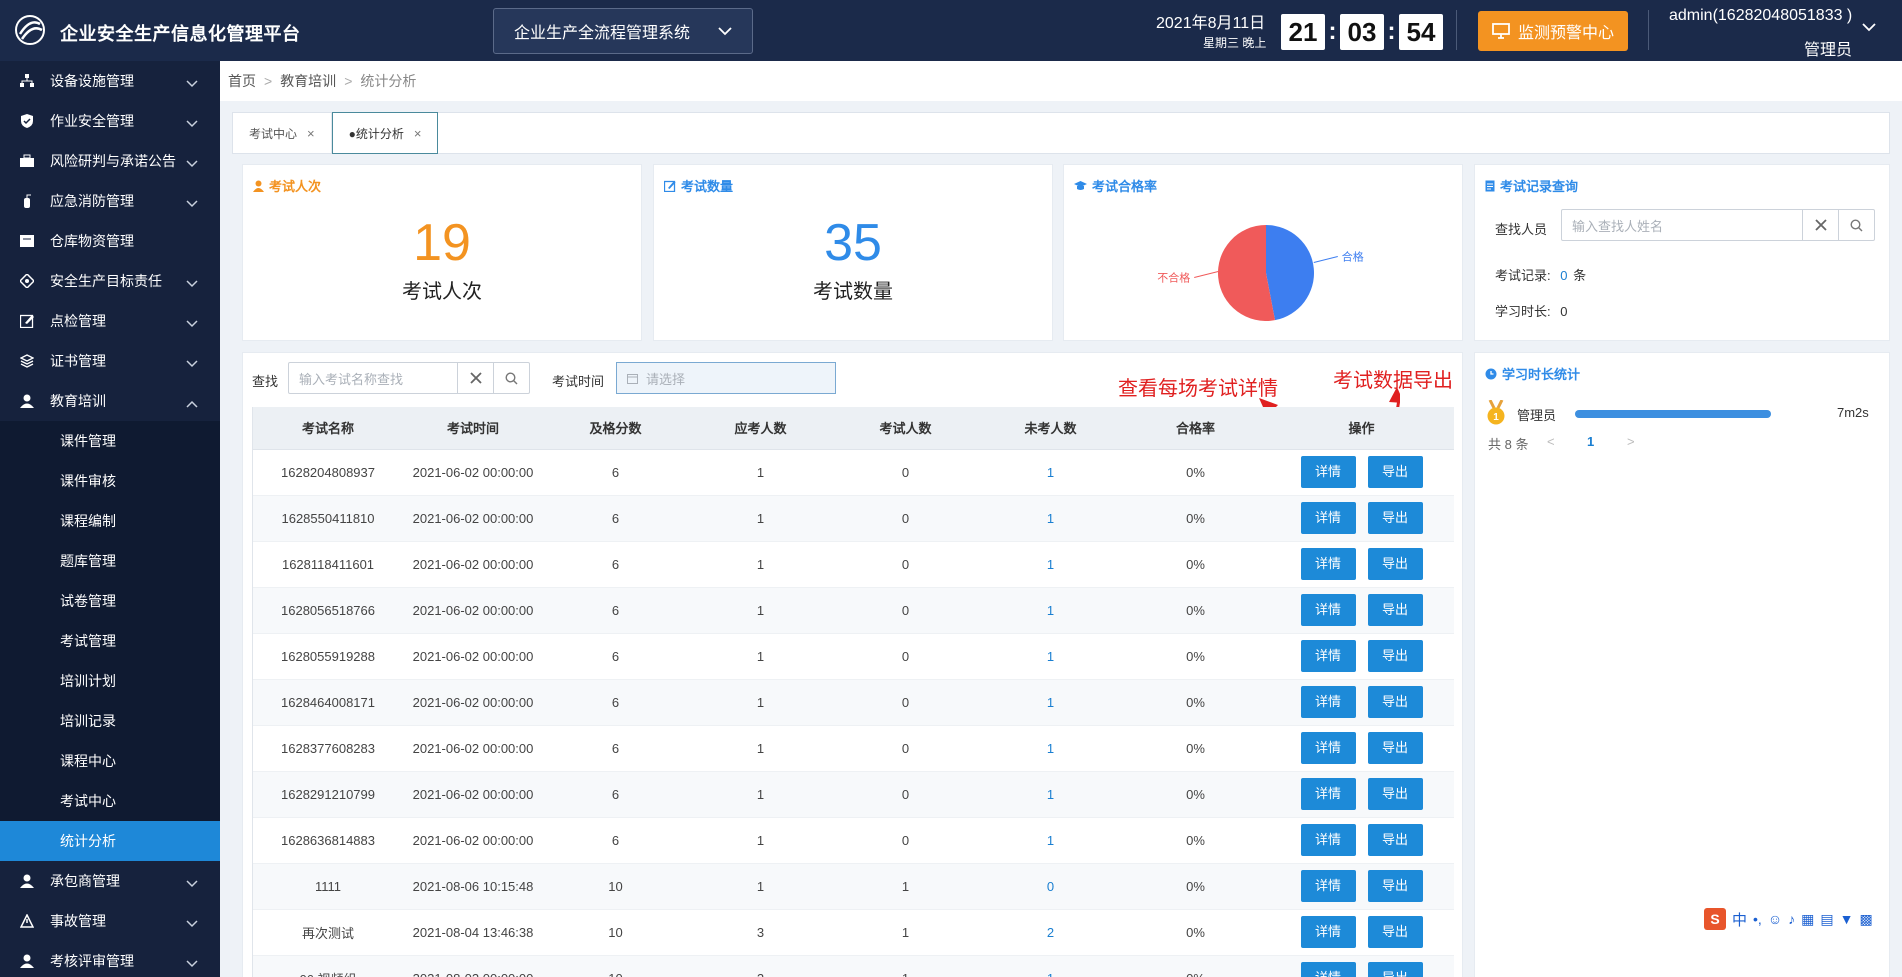 This screenshot has width=1902, height=977. What do you see at coordinates (110, 481) in the screenshot?
I see `sidebar-subitem: 课件审核` at bounding box center [110, 481].